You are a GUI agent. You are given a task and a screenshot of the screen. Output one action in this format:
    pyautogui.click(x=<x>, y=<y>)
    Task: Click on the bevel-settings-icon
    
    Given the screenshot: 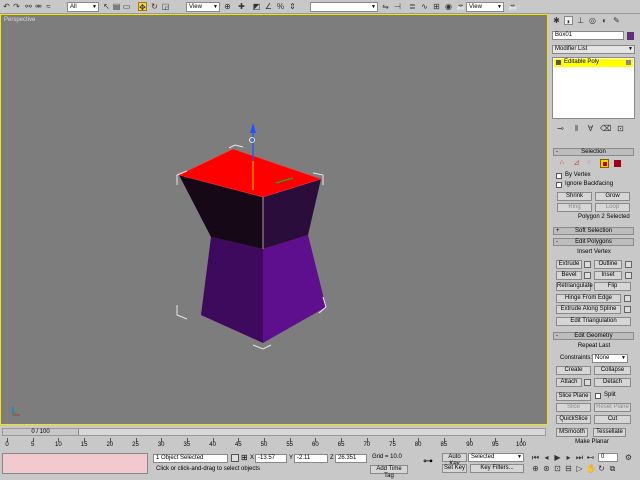 What is the action you would take?
    pyautogui.click(x=587, y=275)
    